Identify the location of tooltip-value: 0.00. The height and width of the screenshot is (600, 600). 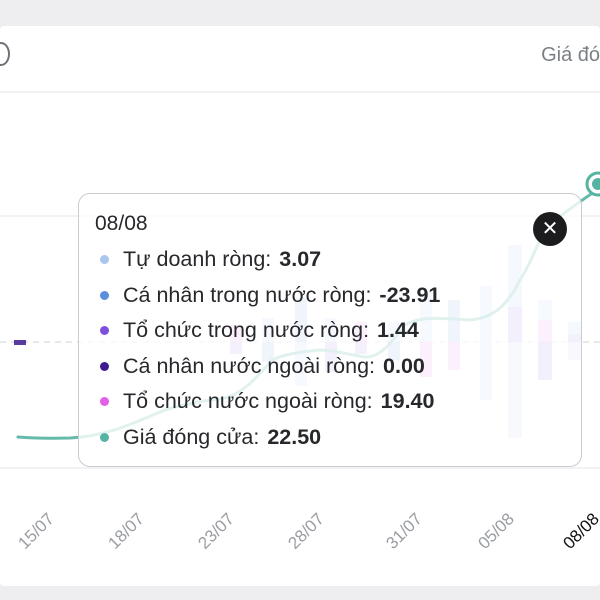
(404, 365).